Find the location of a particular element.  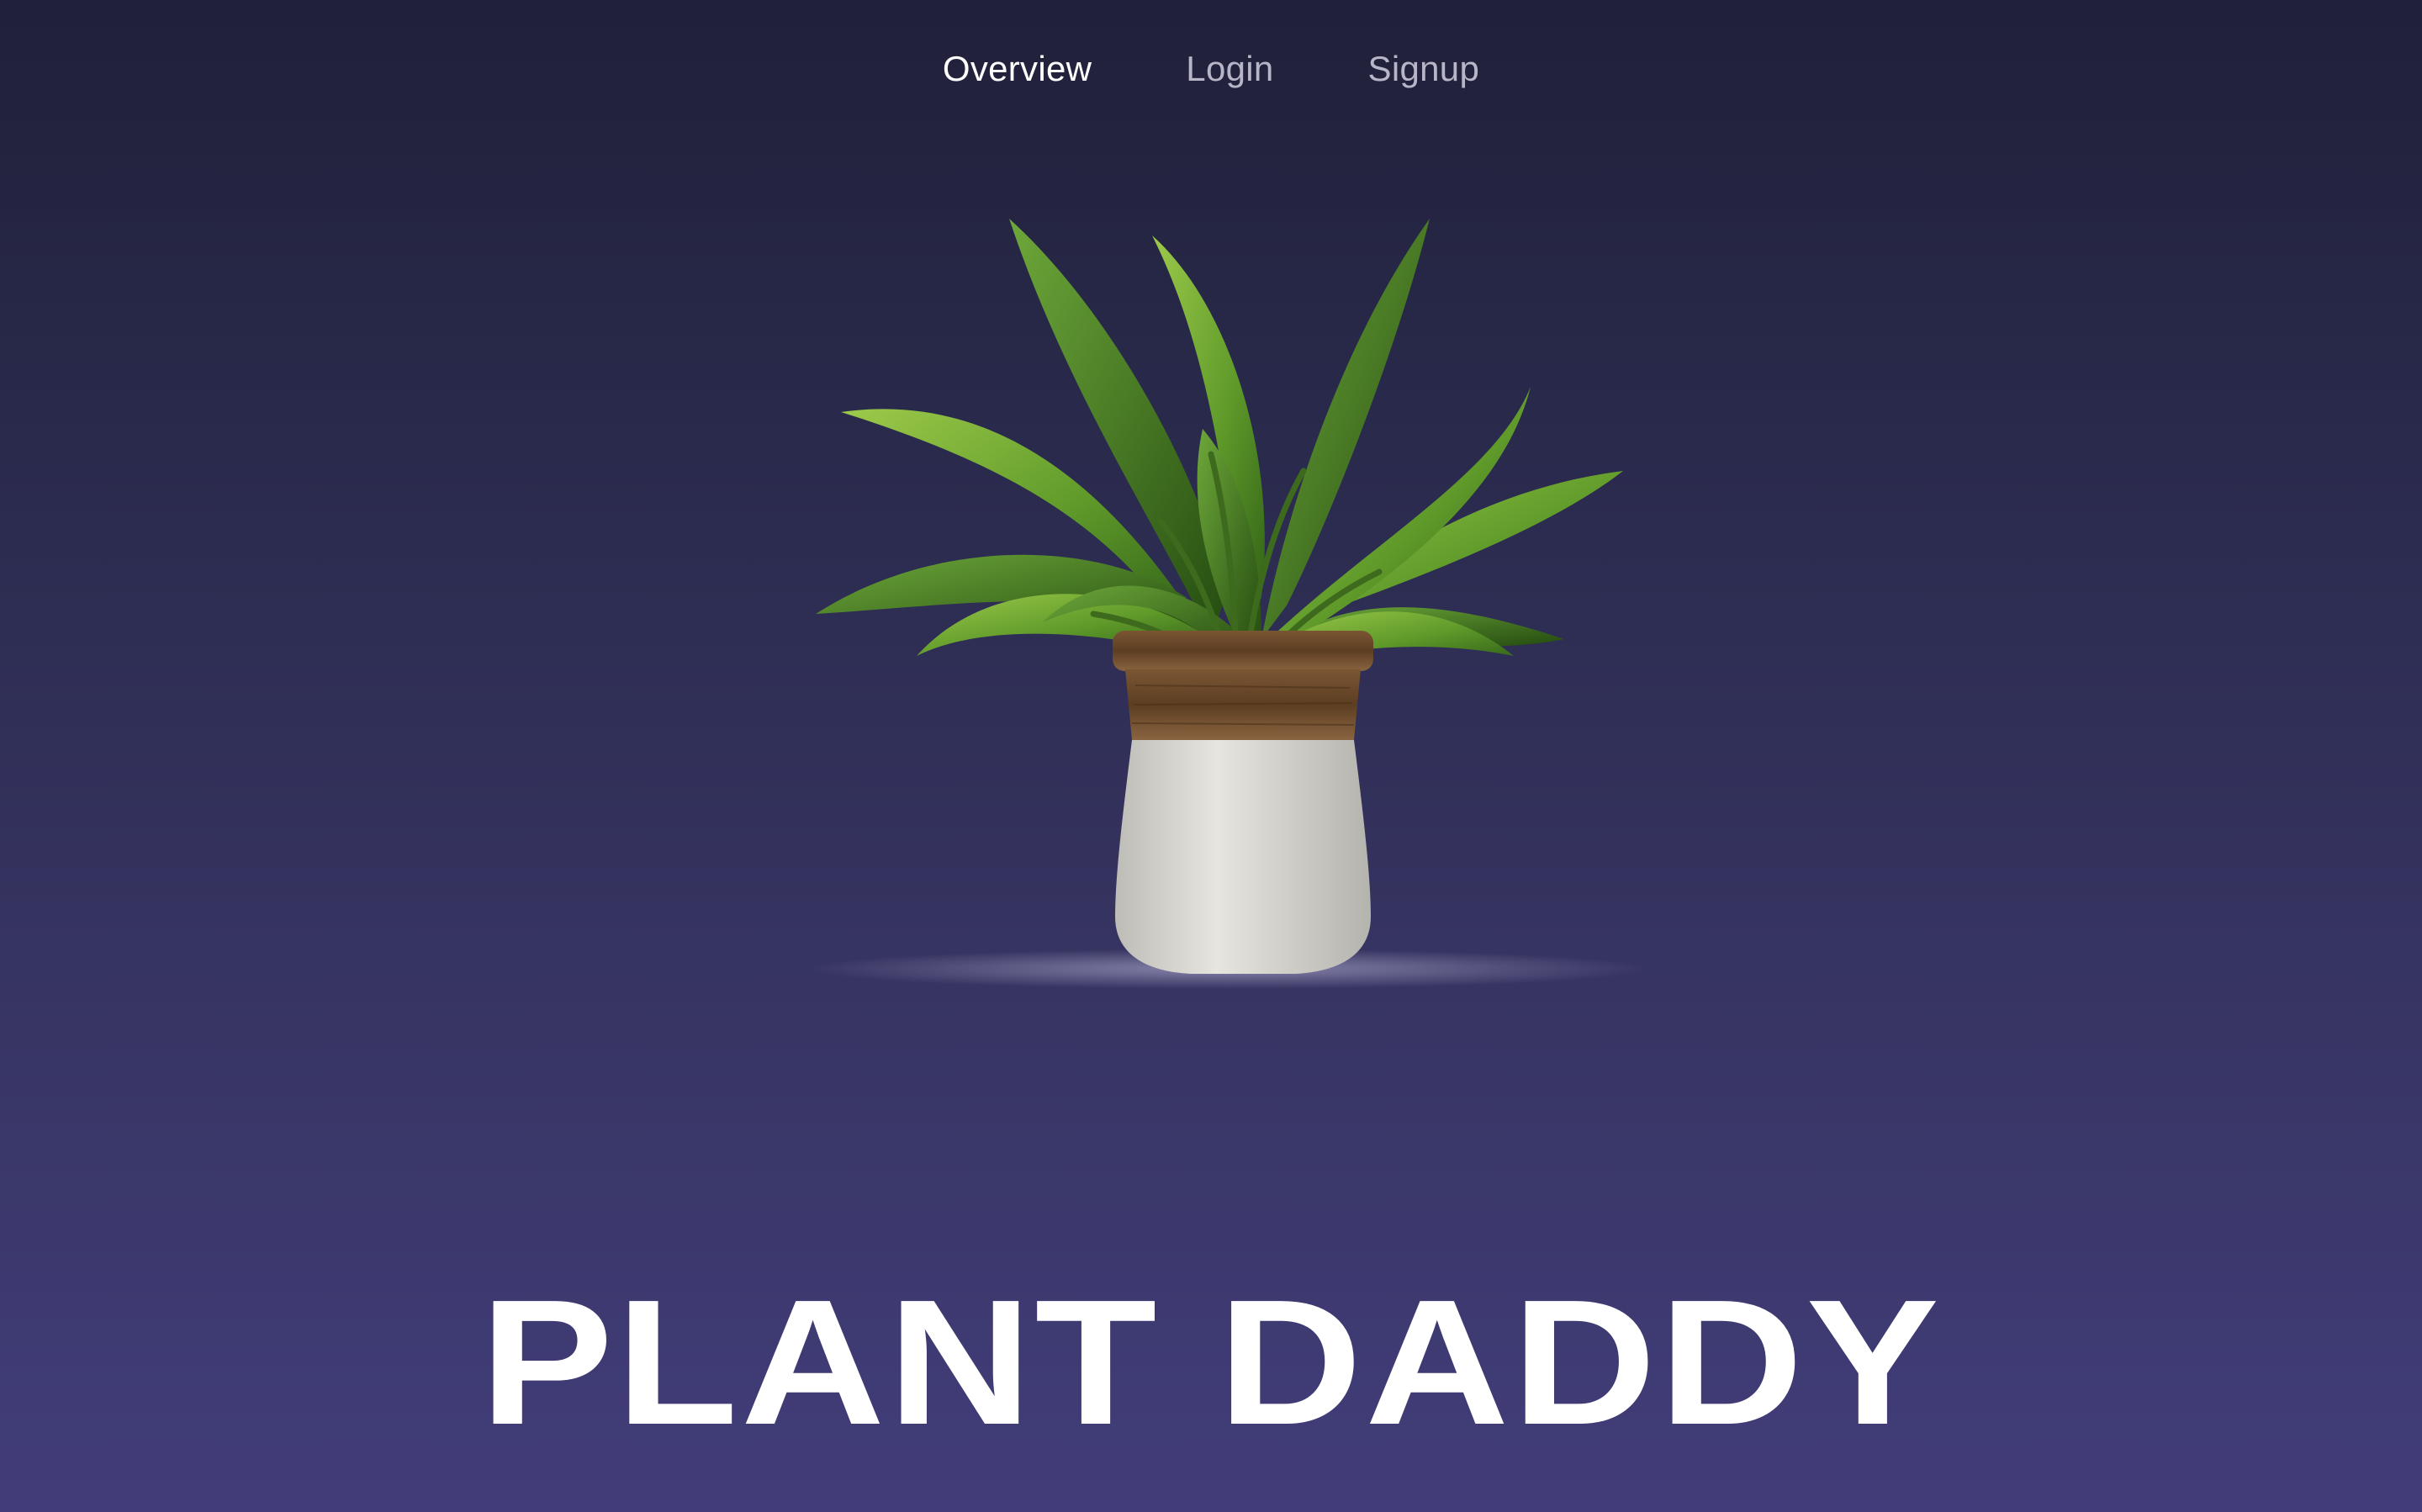

nav-signup-link: Signup is located at coordinates (1424, 69).